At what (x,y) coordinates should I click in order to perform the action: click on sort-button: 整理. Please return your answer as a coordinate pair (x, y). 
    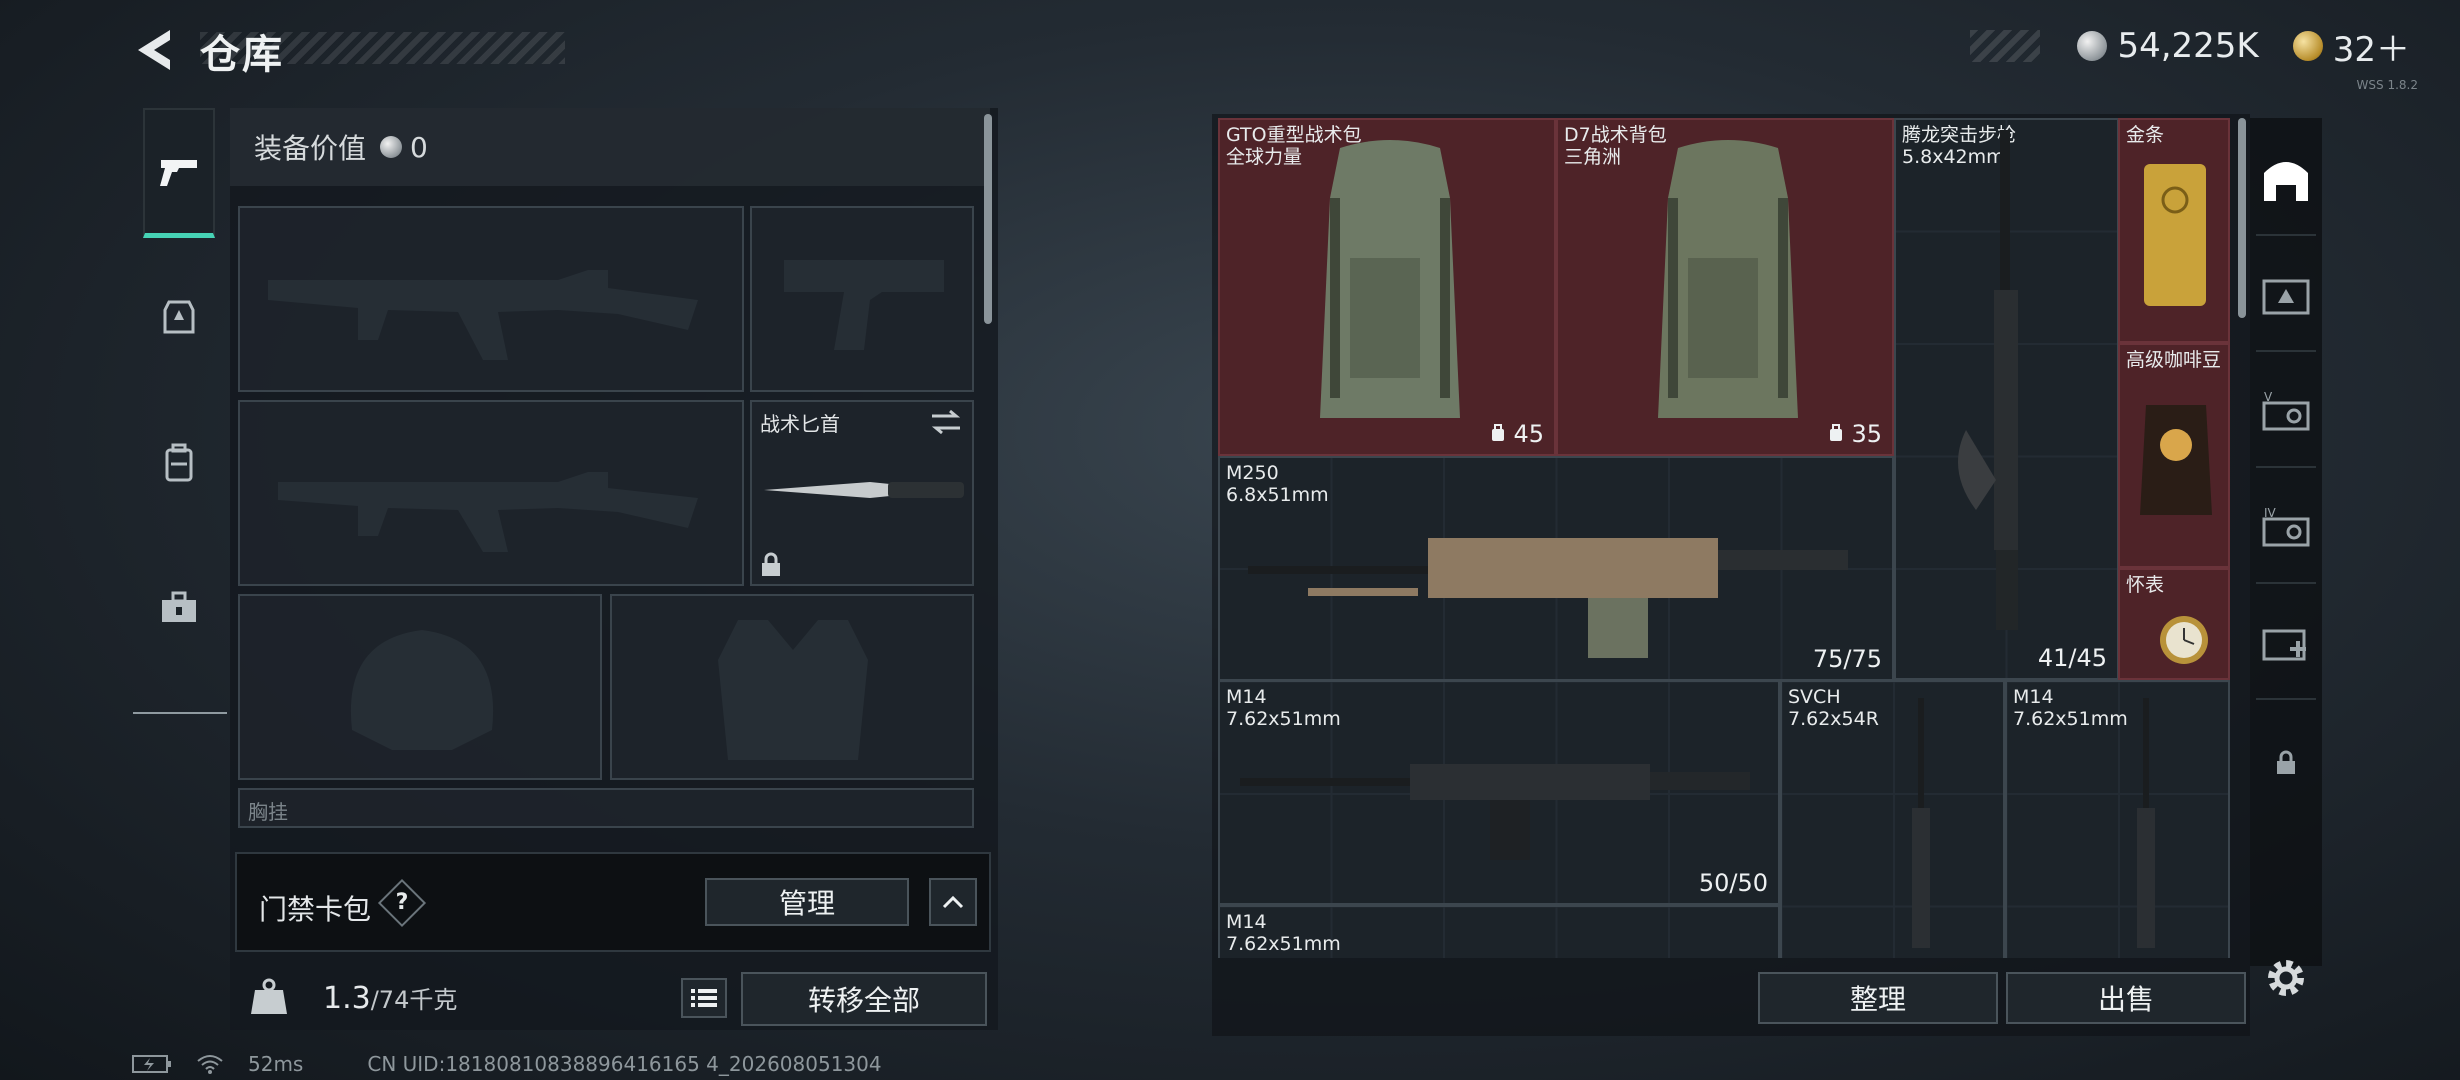
    Looking at the image, I should click on (1878, 998).